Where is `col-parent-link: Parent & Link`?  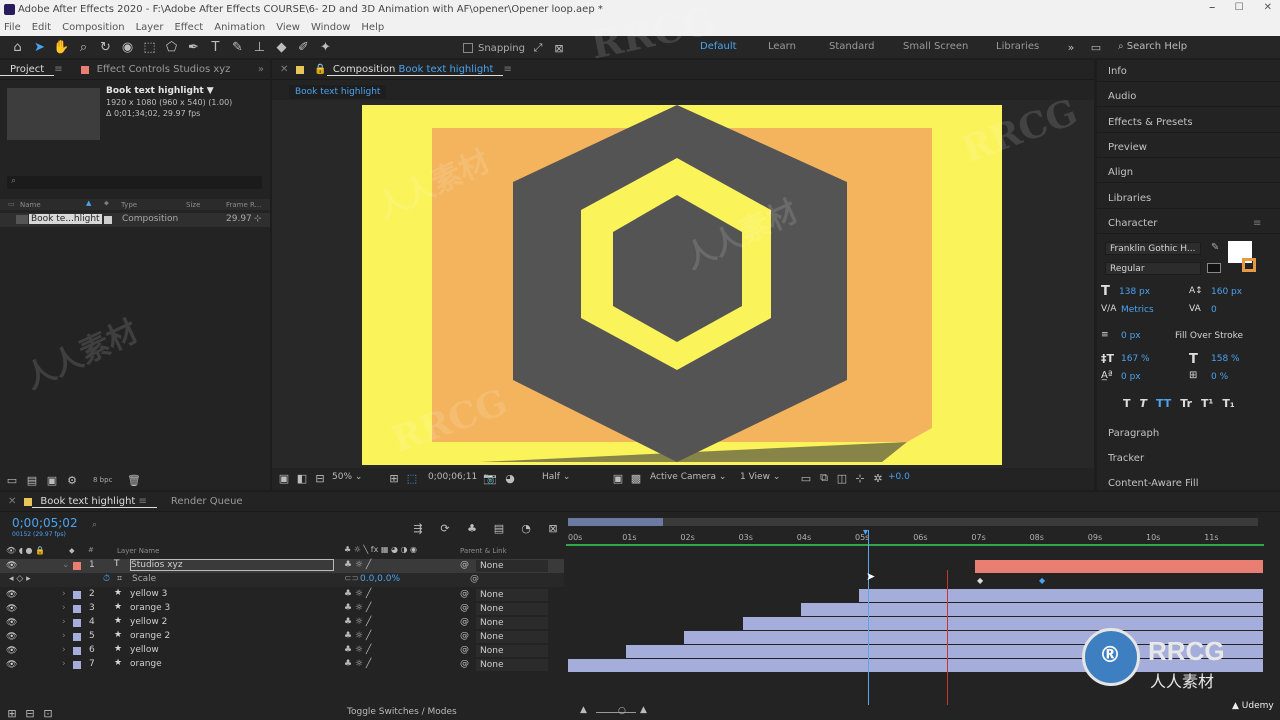 col-parent-link: Parent & Link is located at coordinates (483, 551).